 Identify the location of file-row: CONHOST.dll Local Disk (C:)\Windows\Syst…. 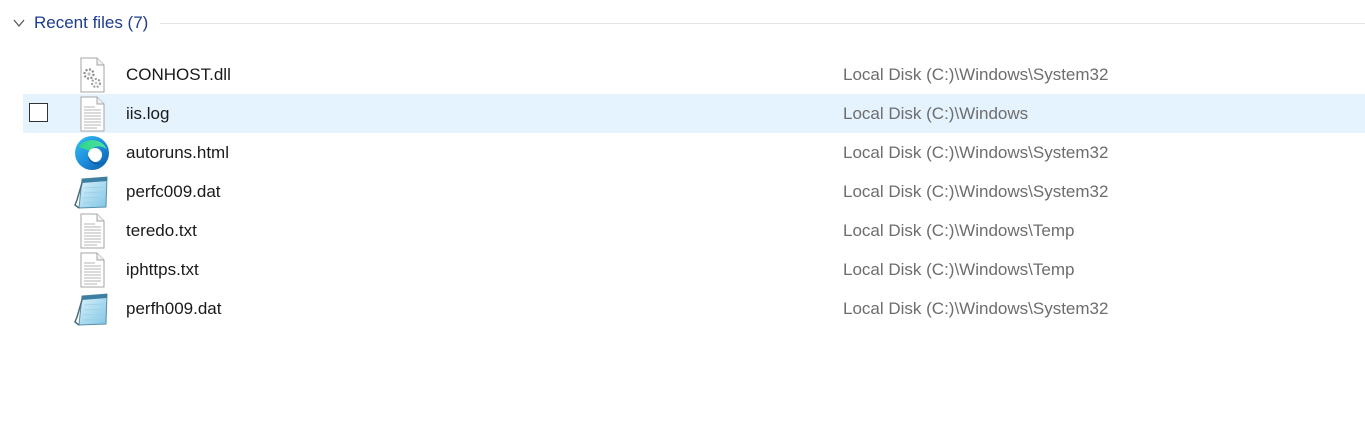
(694, 74).